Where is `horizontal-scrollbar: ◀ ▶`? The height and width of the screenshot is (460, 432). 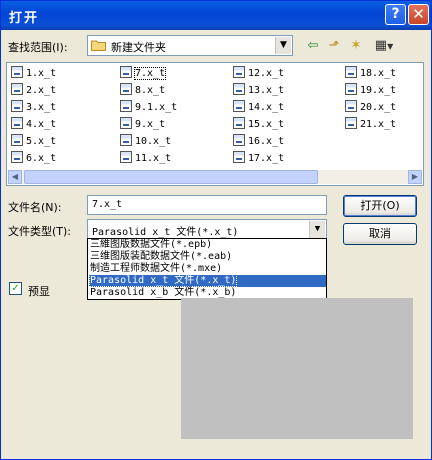
horizontal-scrollbar: ◀ ▶ is located at coordinates (215, 177).